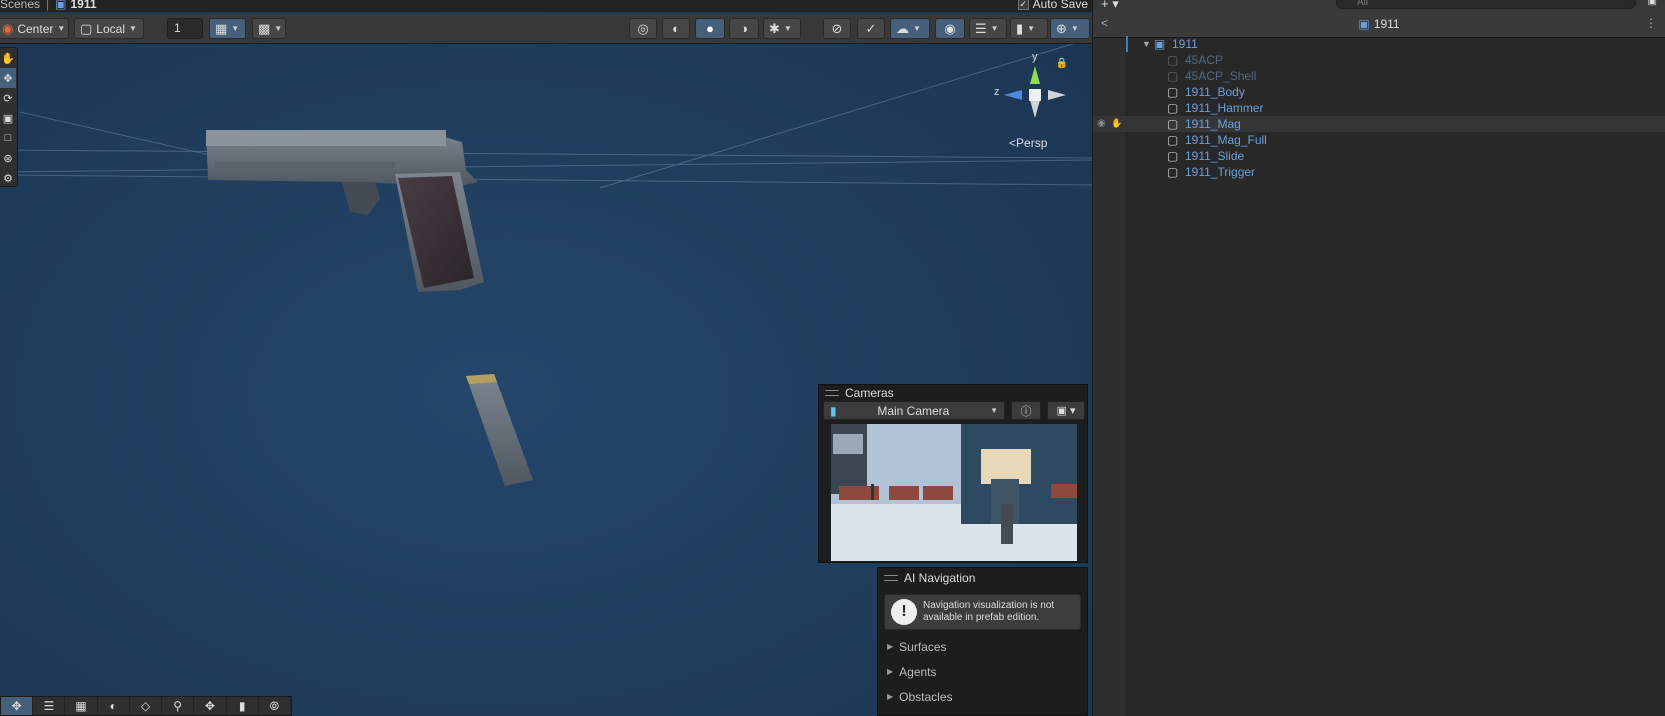  What do you see at coordinates (81, 706) in the screenshot?
I see `grid-visibility-icon: ▦` at bounding box center [81, 706].